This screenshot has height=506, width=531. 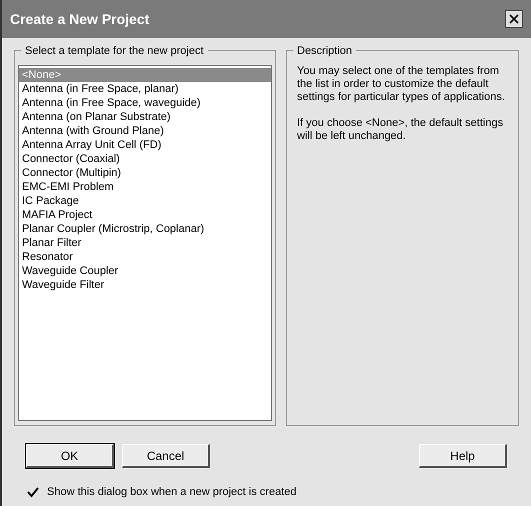 I want to click on close-icon, so click(x=514, y=19).